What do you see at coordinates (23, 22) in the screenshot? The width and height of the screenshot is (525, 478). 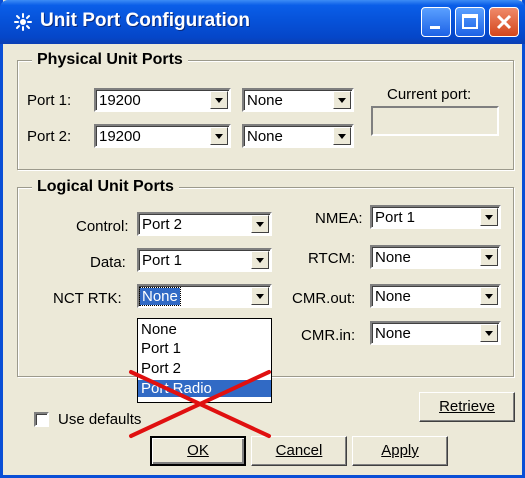 I see `app-icon` at bounding box center [23, 22].